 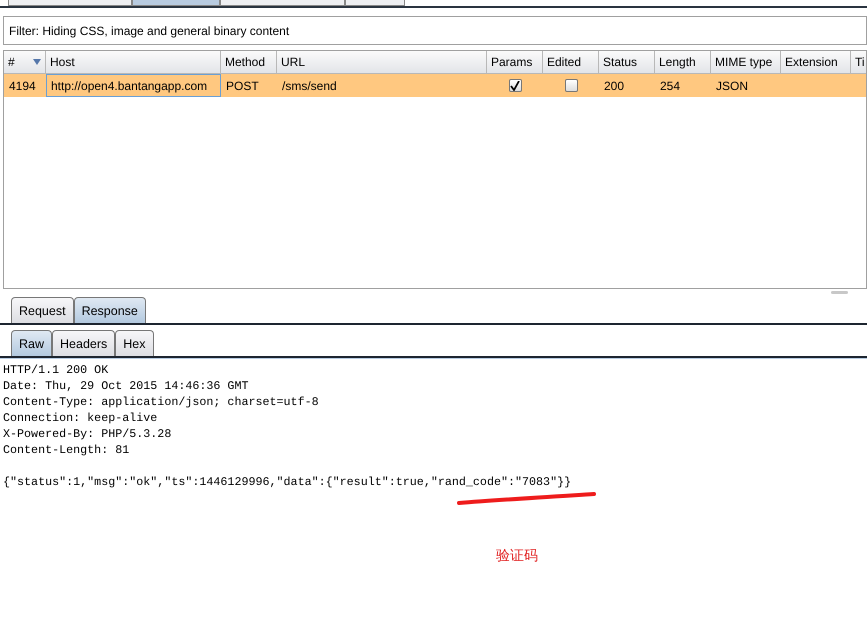 What do you see at coordinates (746, 62) in the screenshot?
I see `column-header: MIME type` at bounding box center [746, 62].